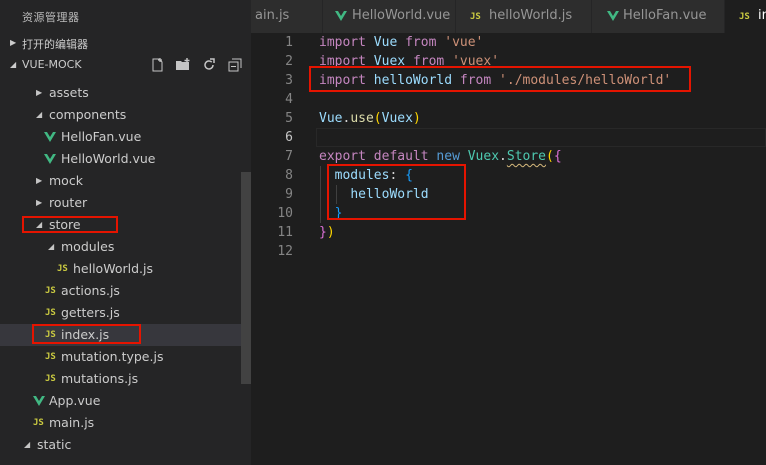  I want to click on line-number: 8, so click(289, 175).